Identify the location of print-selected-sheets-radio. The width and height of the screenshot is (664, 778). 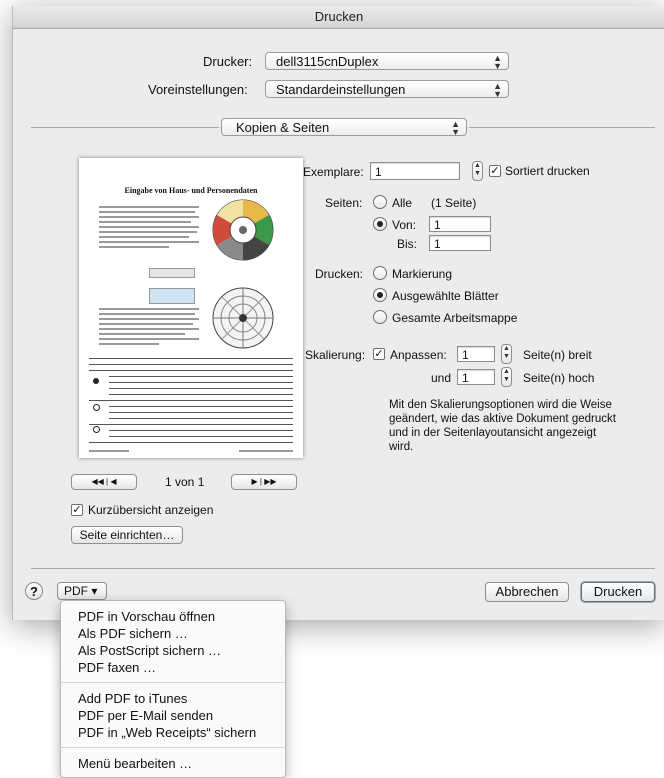
(380, 295).